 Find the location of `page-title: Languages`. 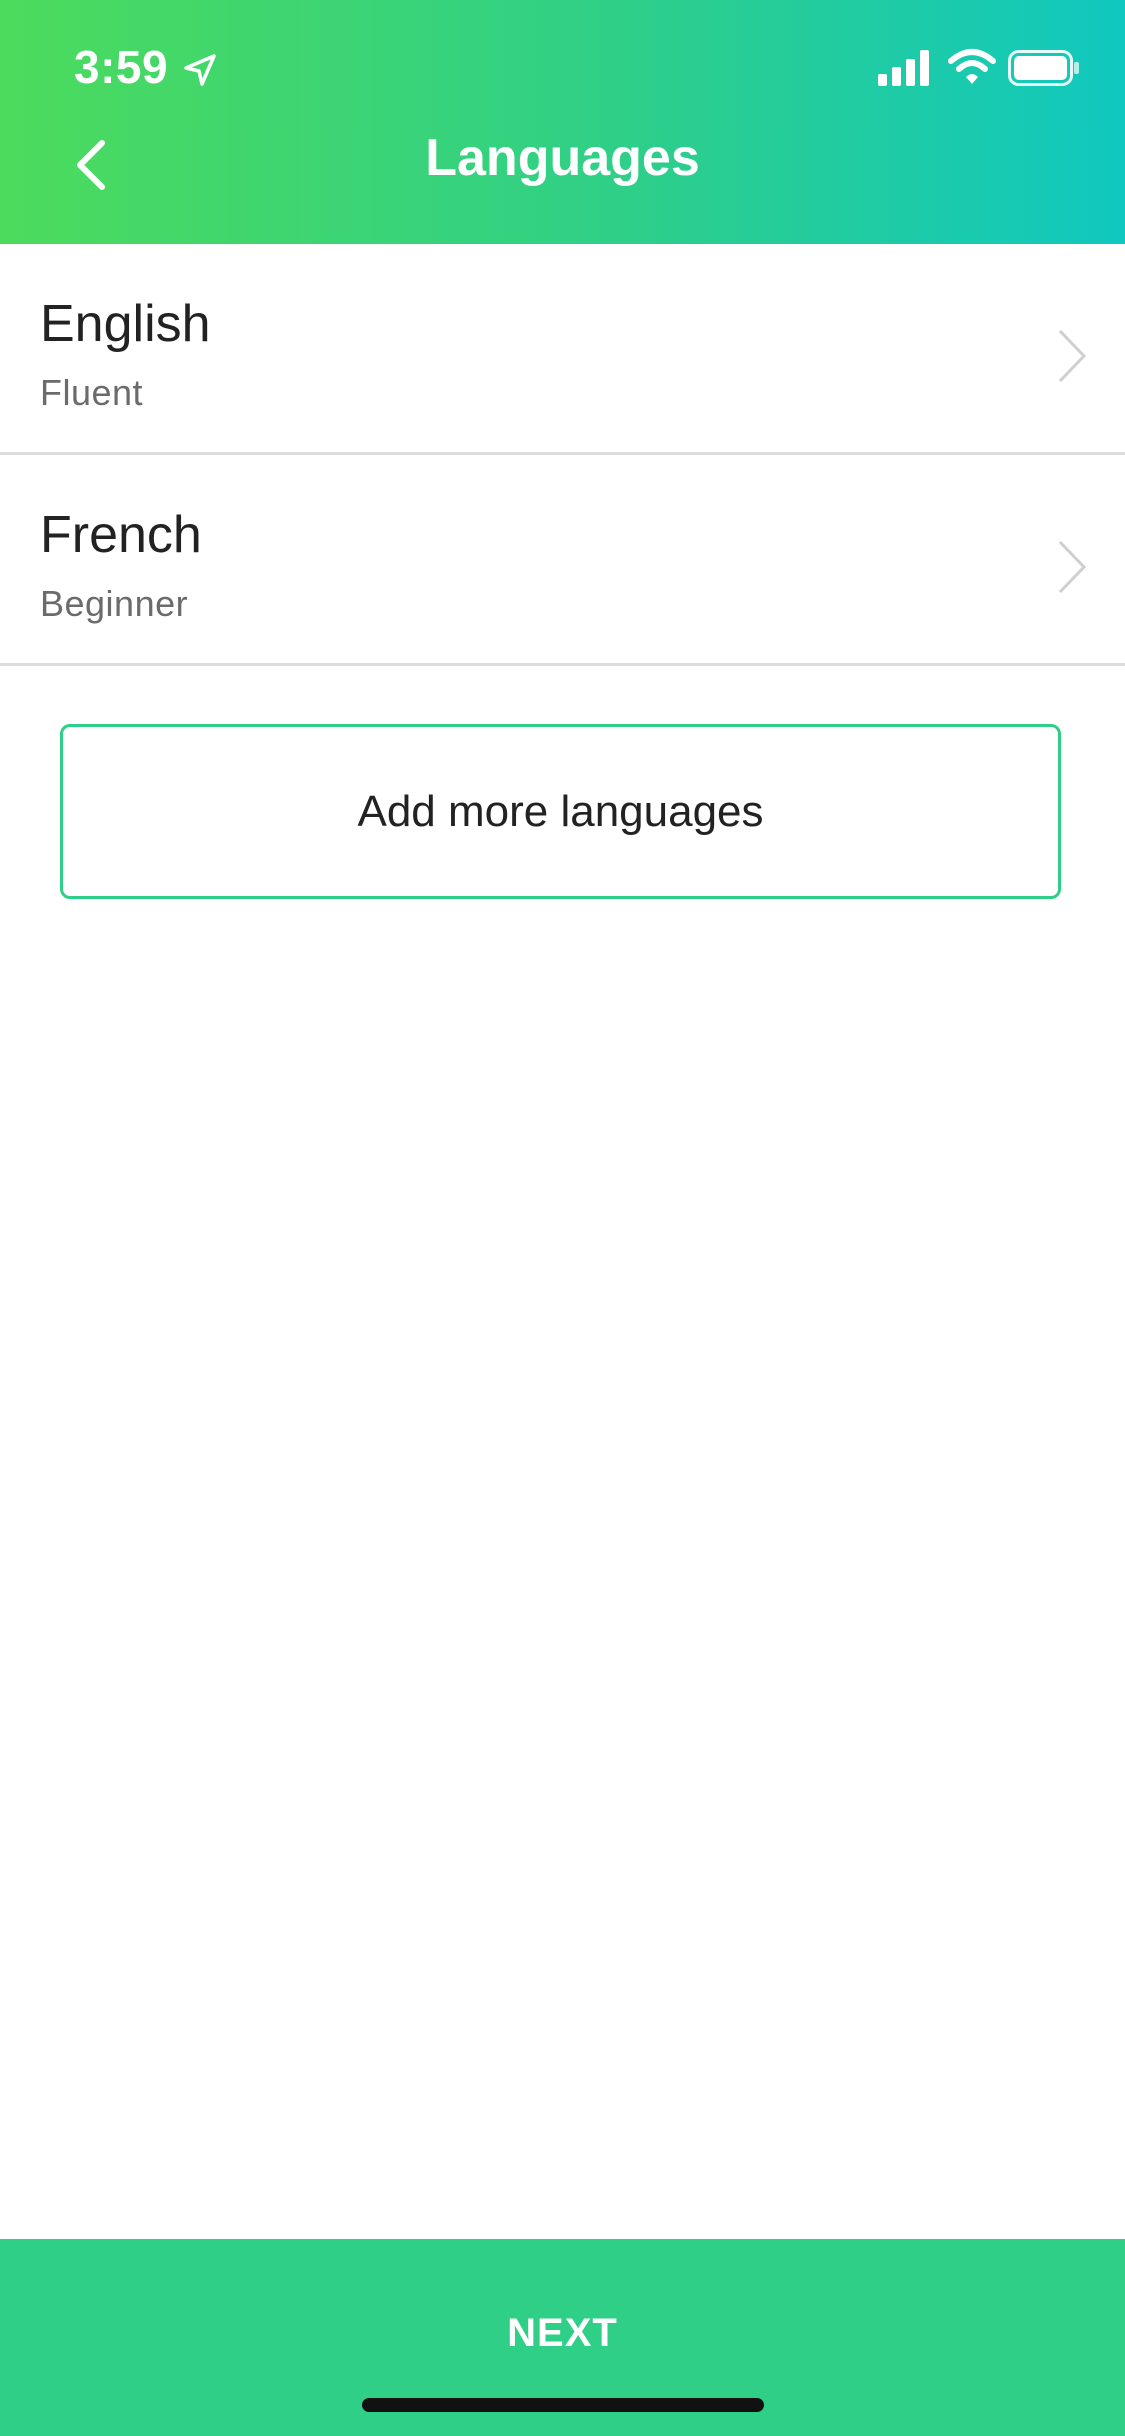

page-title: Languages is located at coordinates (562, 158).